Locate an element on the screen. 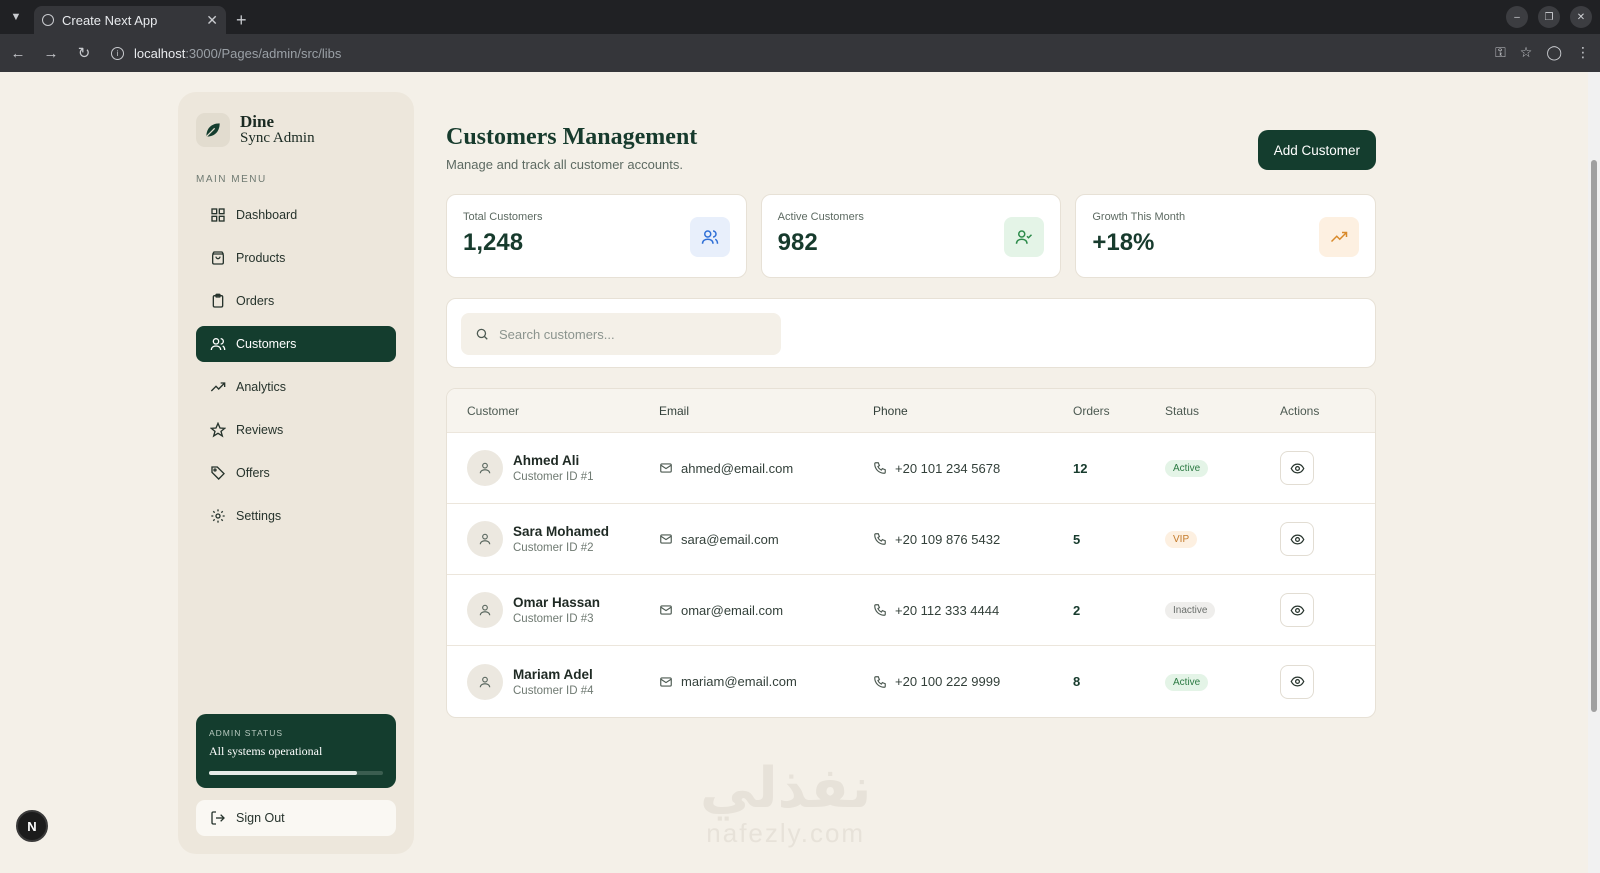 Image resolution: width=1600 pixels, height=873 pixels. bookmark-star-icon: ☆ is located at coordinates (1526, 52).